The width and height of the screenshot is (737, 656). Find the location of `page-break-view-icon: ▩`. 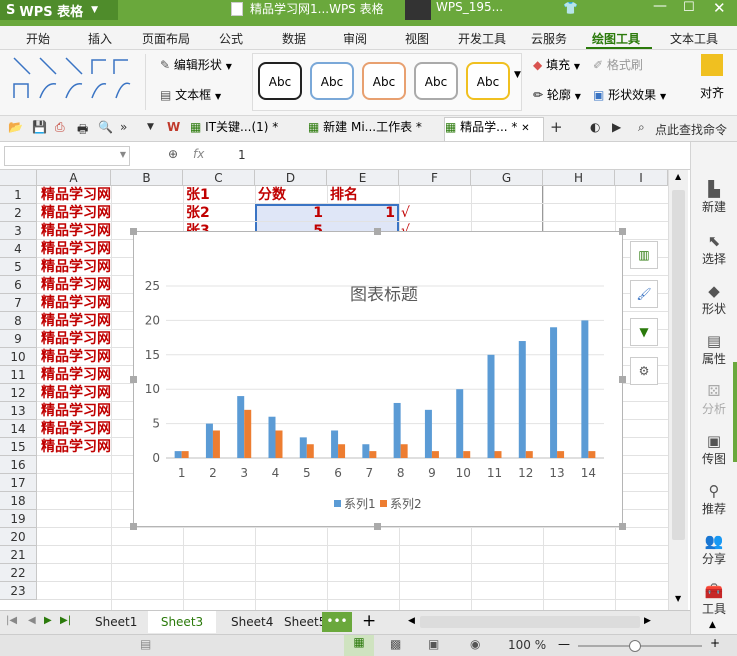

page-break-view-icon: ▩ is located at coordinates (395, 644).